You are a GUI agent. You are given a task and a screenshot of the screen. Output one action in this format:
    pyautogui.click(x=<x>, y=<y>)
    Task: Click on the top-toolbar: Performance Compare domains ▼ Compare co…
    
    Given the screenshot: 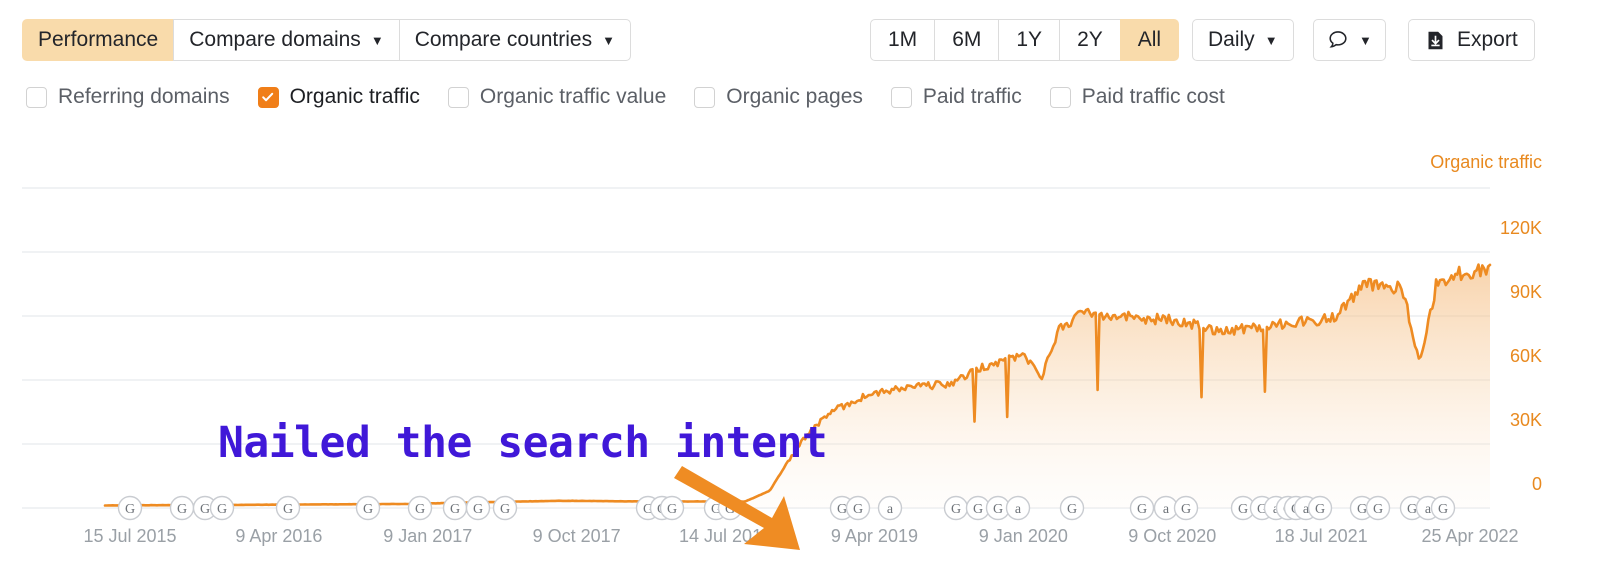 What is the action you would take?
    pyautogui.click(x=800, y=38)
    